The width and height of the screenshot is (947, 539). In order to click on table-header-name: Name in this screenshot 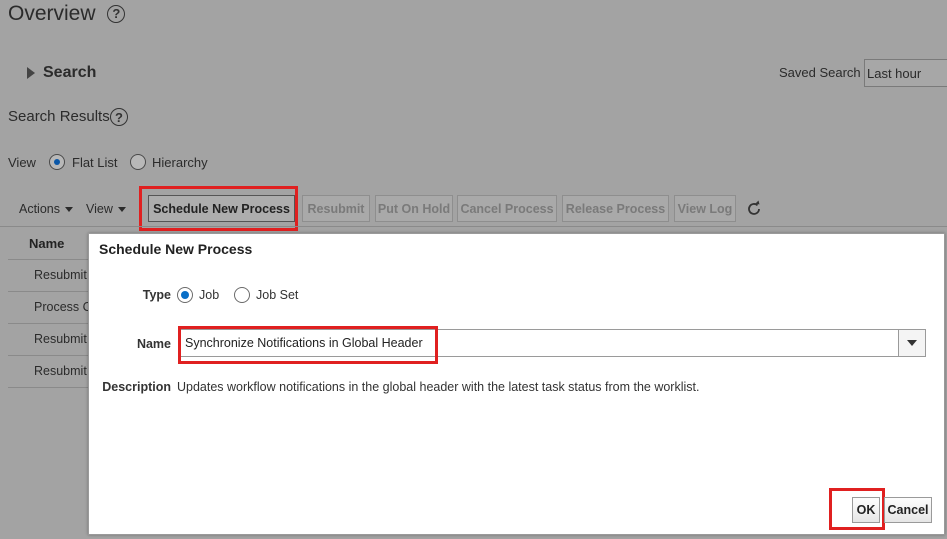, I will do `click(46, 243)`.